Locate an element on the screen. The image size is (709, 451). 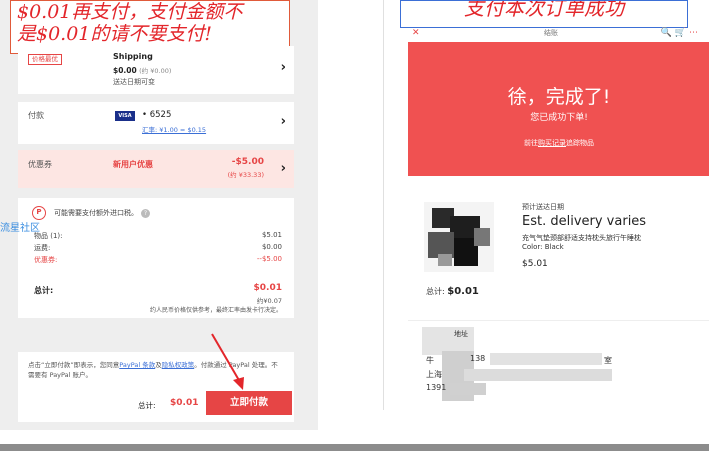
shipping-option: 价格最优 Shipping $0.00 (约 ¥0.00) 送达日期可变 › is located at coordinates (156, 70).